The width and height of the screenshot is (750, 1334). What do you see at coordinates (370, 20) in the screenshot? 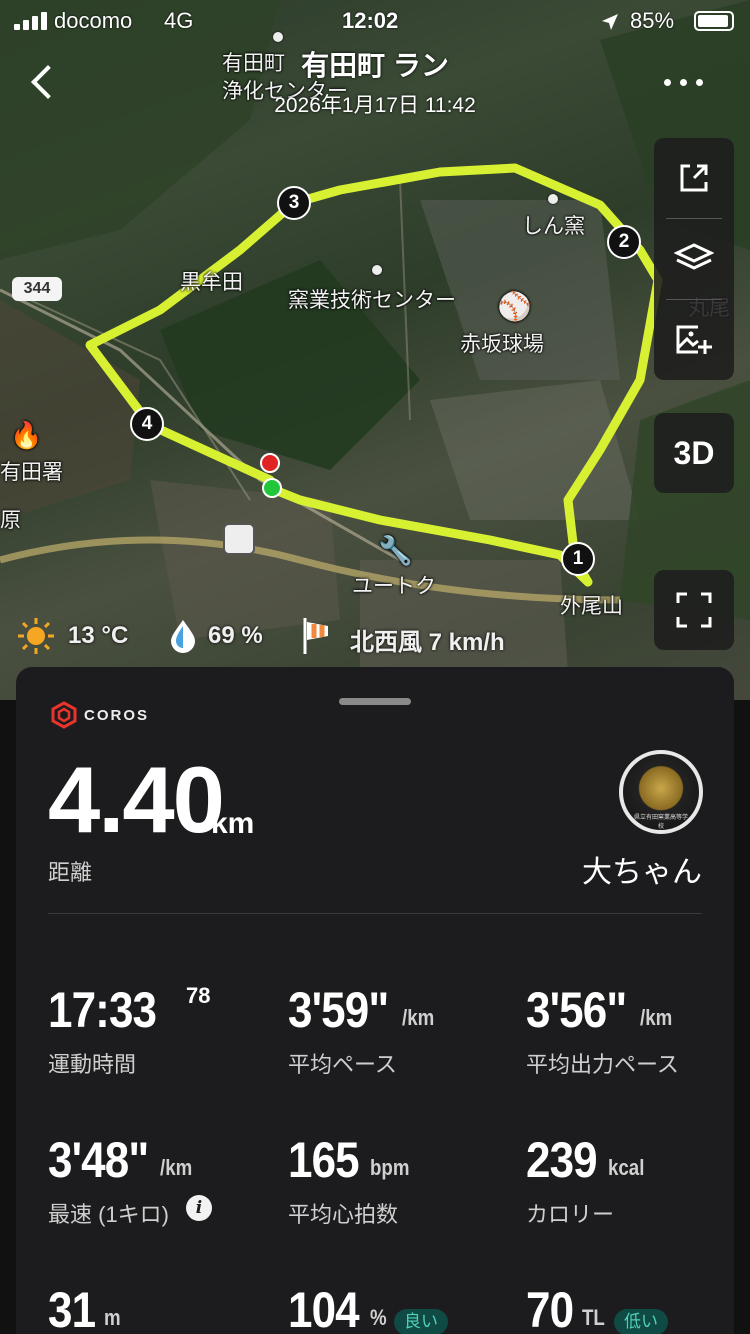
I see `clock: 12:02` at bounding box center [370, 20].